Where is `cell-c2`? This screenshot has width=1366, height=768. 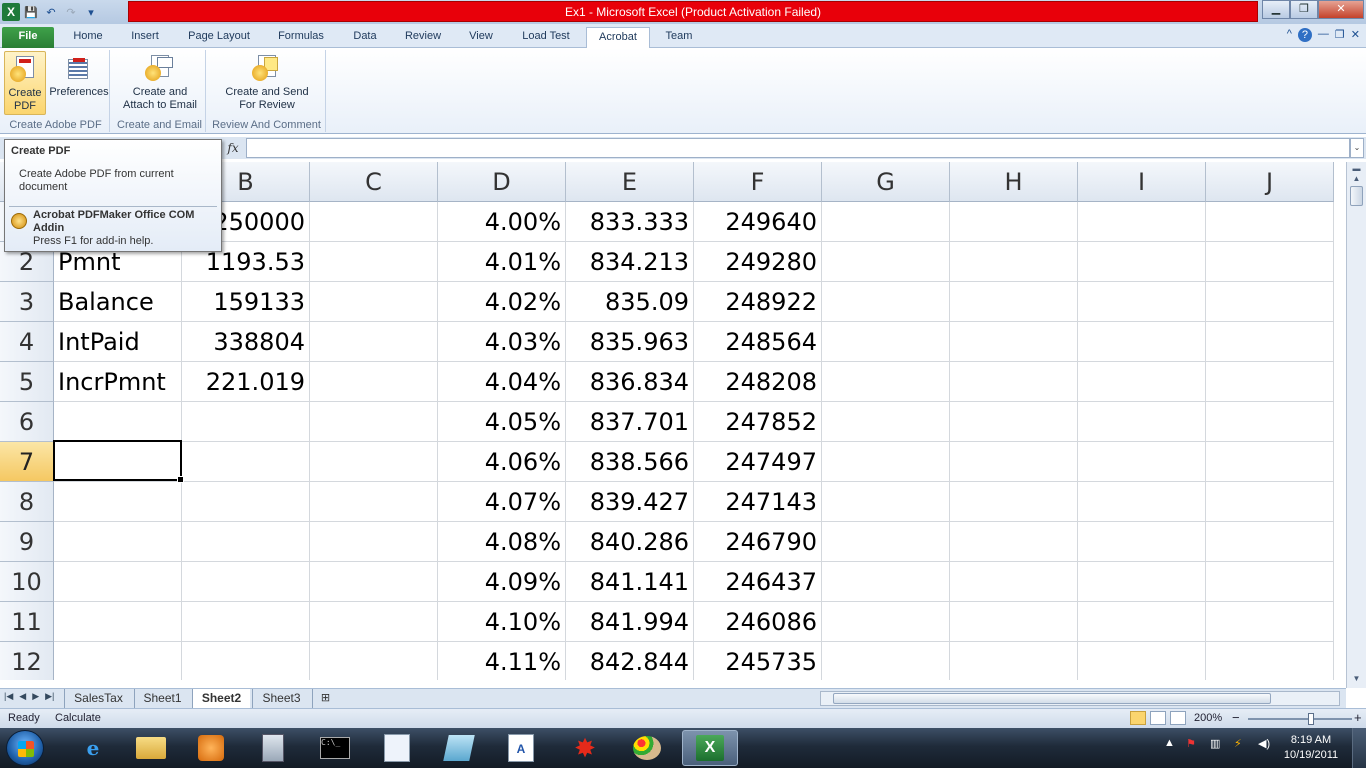
cell-c2 is located at coordinates (374, 262).